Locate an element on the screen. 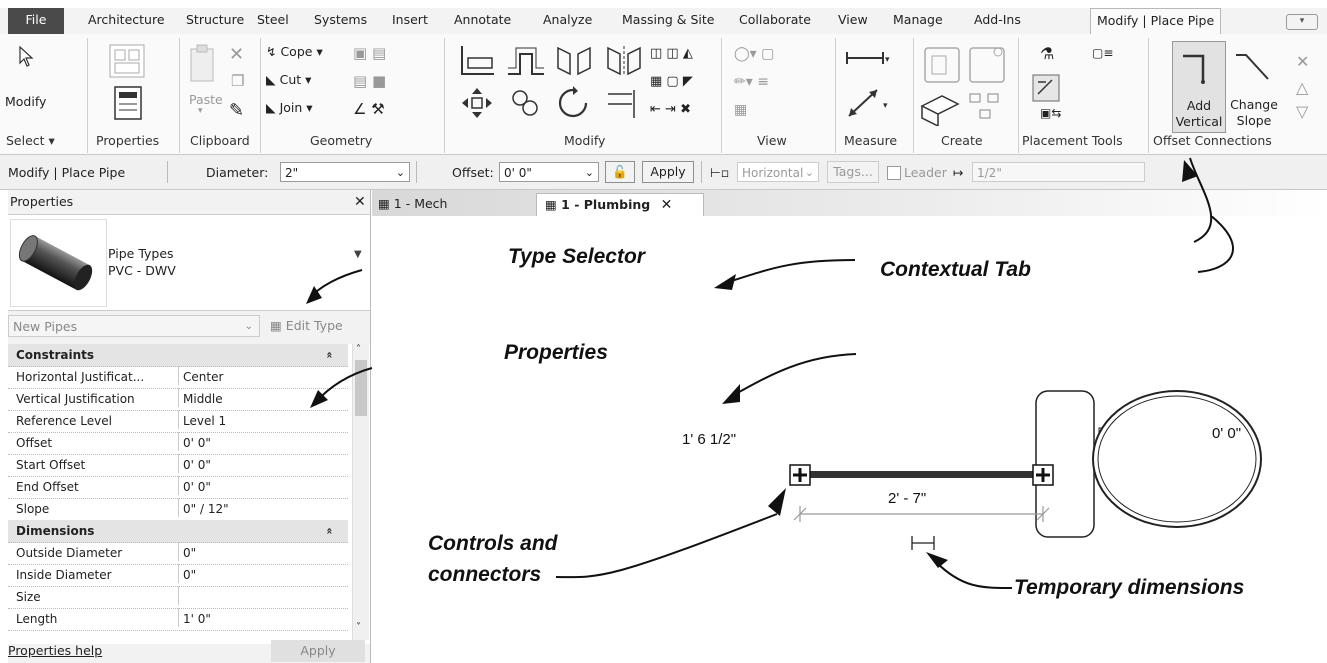  tab-architecture: Architecture is located at coordinates (126, 19).